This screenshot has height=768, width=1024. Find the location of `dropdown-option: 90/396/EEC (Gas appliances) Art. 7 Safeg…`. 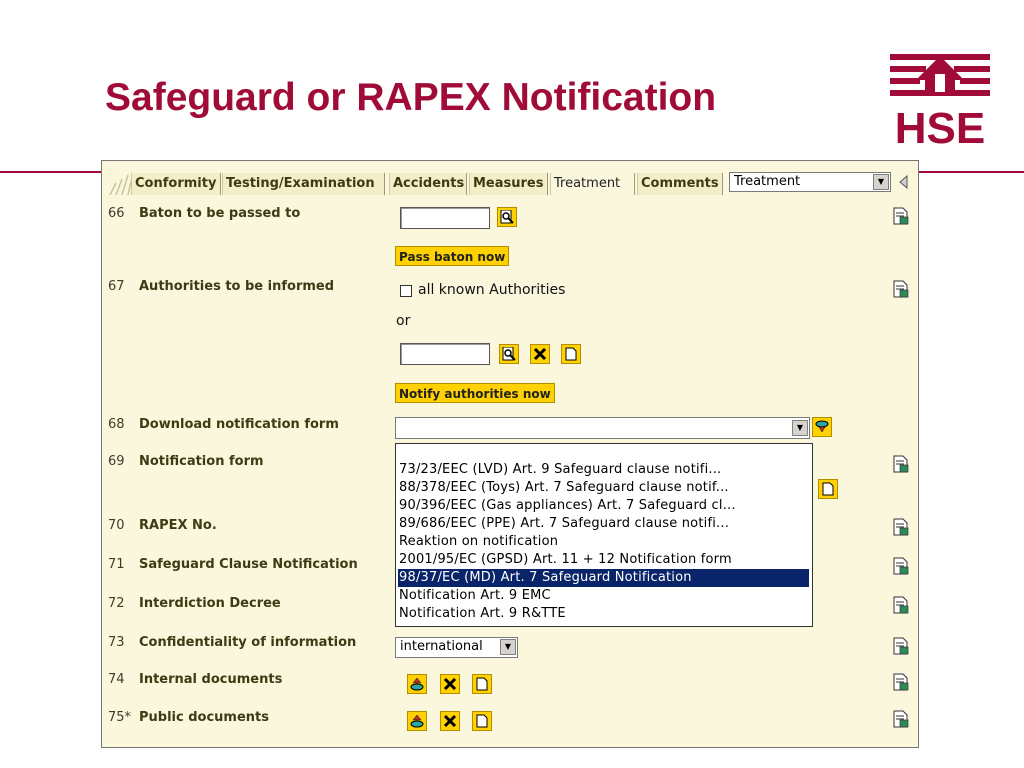

dropdown-option: 90/396/EEC (Gas appliances) Art. 7 Safeg… is located at coordinates (603, 506).